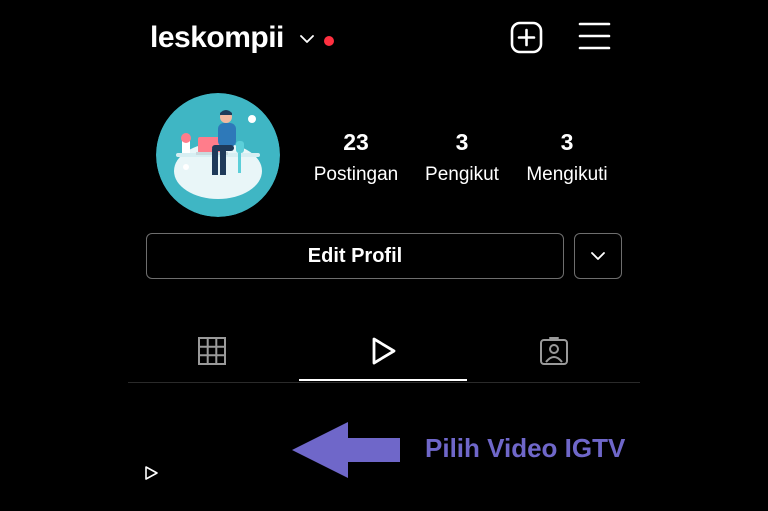 The image size is (768, 511). Describe the element at coordinates (525, 448) in the screenshot. I see `annotation-text: Pilih Video IGTV` at that location.